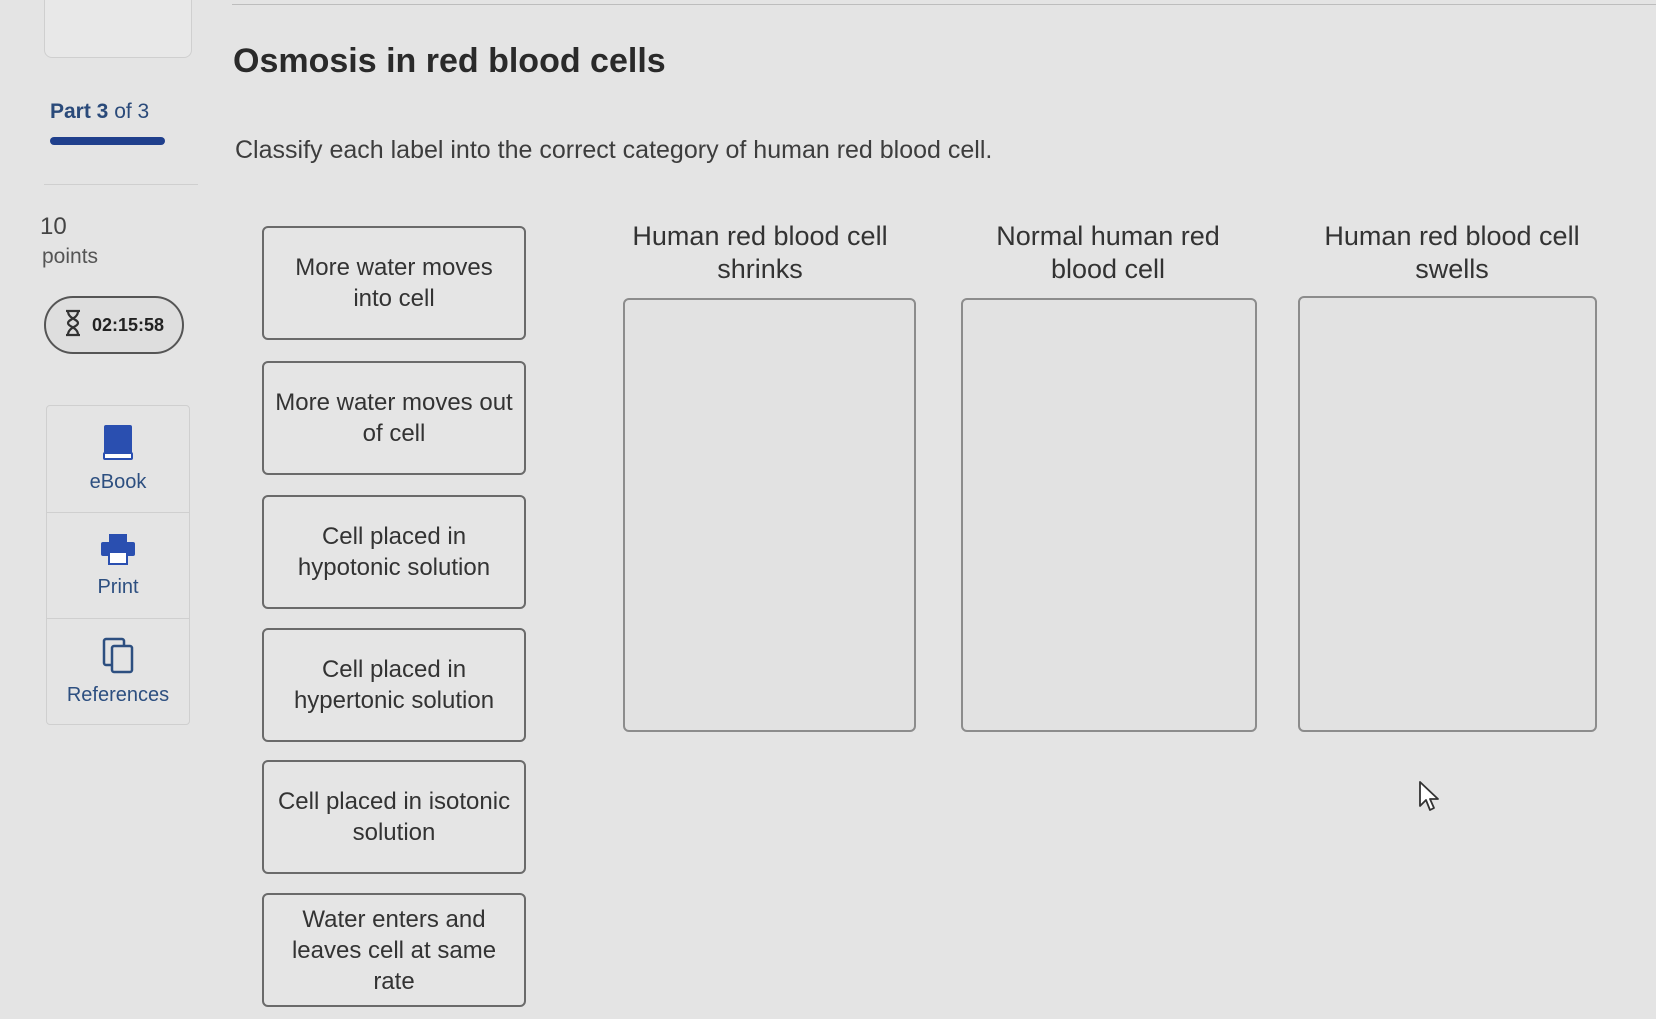 This screenshot has height=1019, width=1656. I want to click on ebook-button: eBook, so click(118, 458).